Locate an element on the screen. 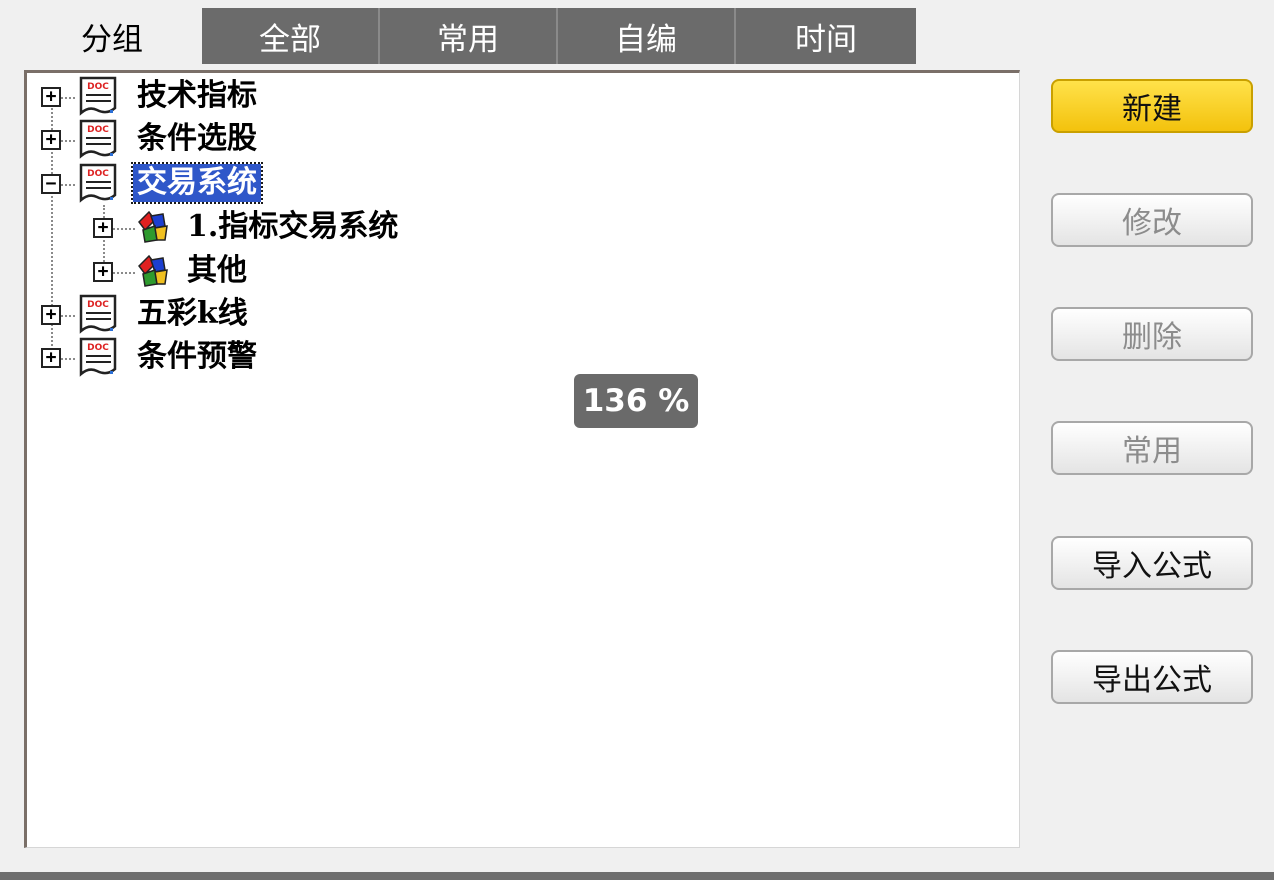  tree-node-label: 五彩k线 is located at coordinates (192, 313).